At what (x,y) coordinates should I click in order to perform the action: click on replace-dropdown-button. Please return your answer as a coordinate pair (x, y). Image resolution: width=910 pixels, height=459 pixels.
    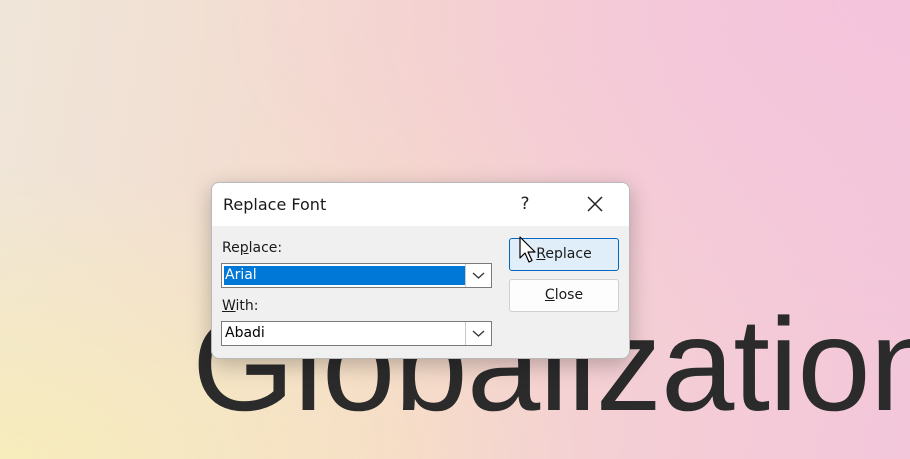
    Looking at the image, I should click on (478, 275).